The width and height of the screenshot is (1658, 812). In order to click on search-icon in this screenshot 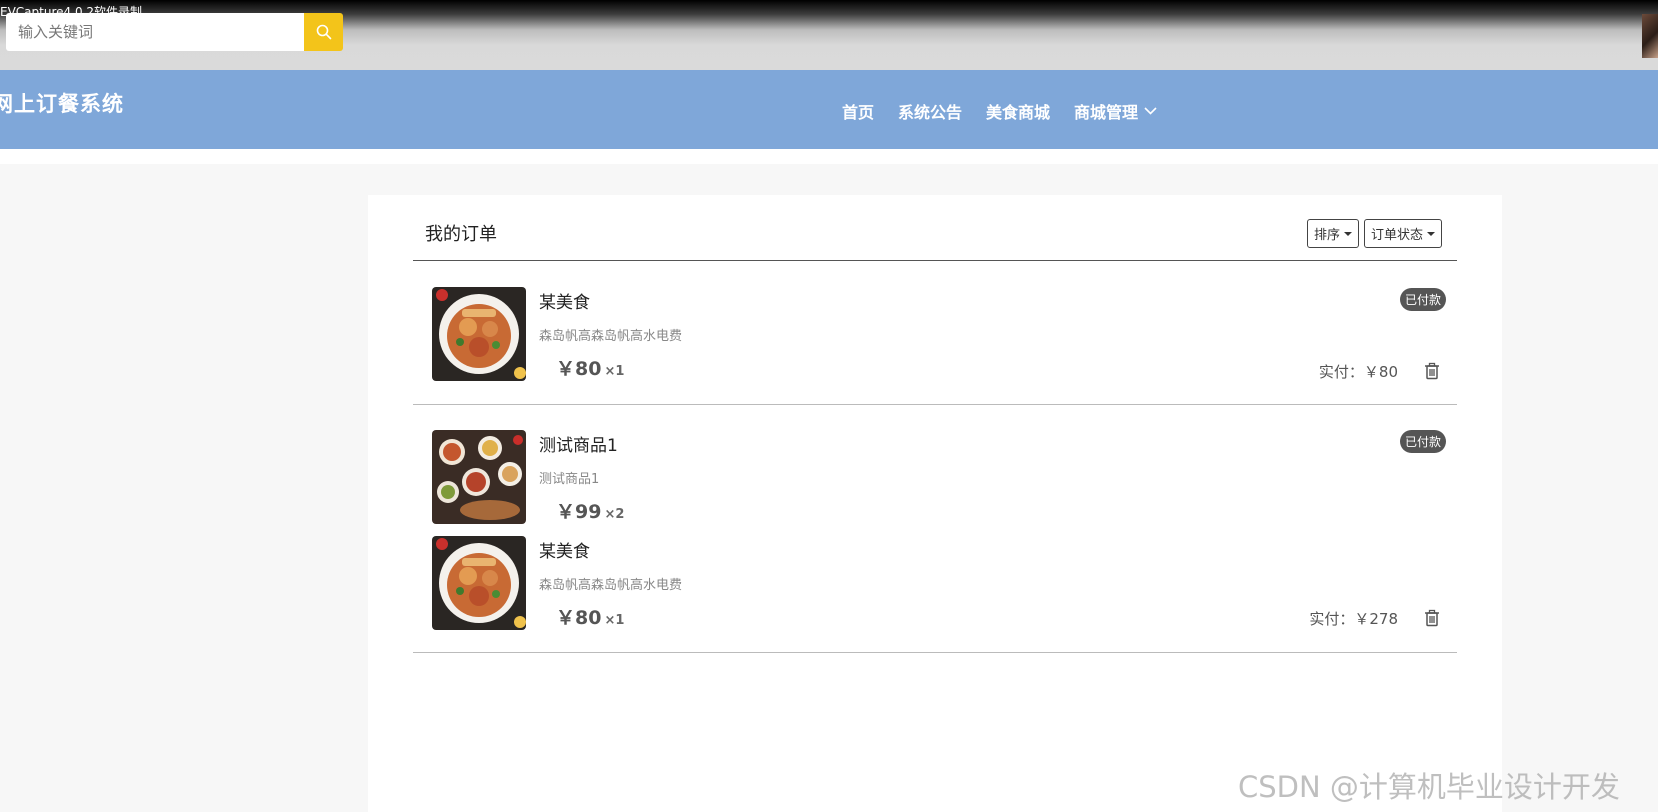, I will do `click(323, 32)`.